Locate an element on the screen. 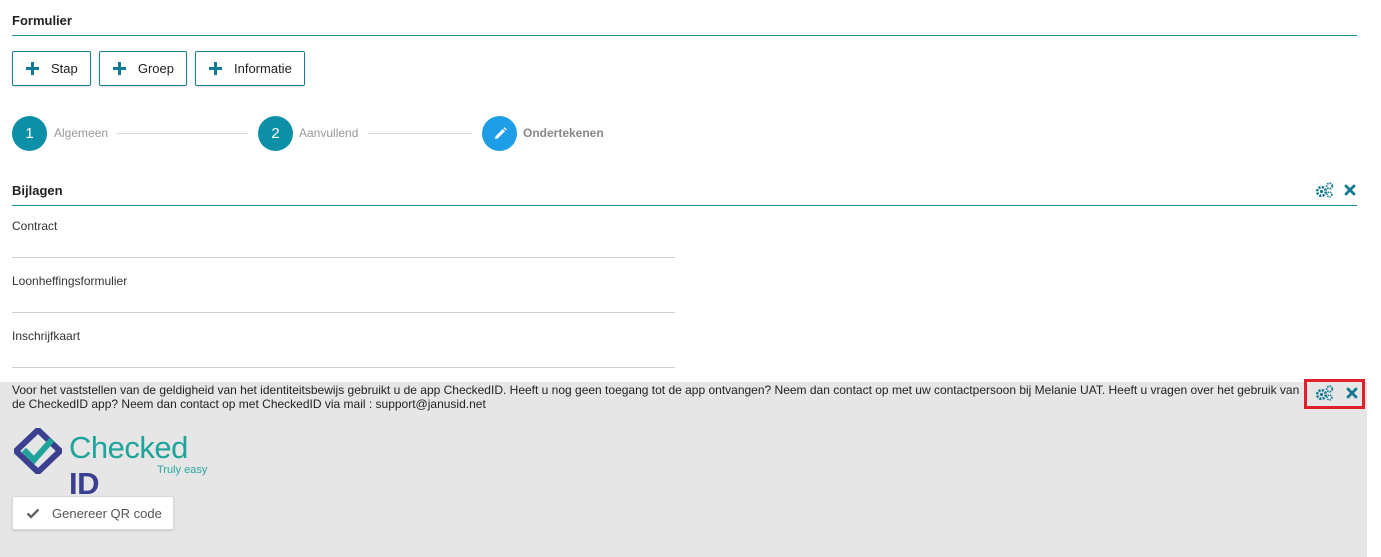 The height and width of the screenshot is (557, 1381). form-title: Formulier is located at coordinates (42, 20).